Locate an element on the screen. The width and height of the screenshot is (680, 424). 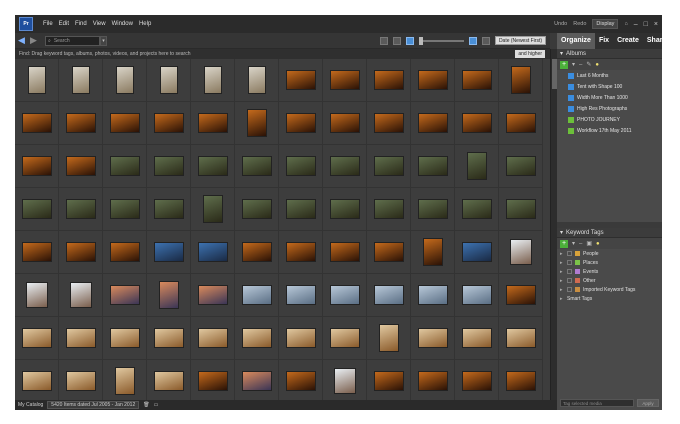
details-view-icon is located at coordinates (396, 40).